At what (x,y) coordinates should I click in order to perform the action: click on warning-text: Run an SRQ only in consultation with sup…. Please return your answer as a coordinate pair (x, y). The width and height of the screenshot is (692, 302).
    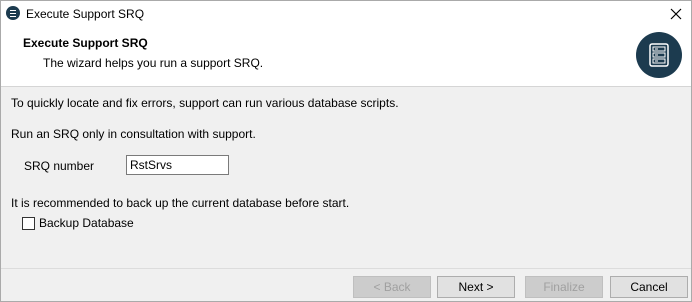
    Looking at the image, I should click on (133, 134).